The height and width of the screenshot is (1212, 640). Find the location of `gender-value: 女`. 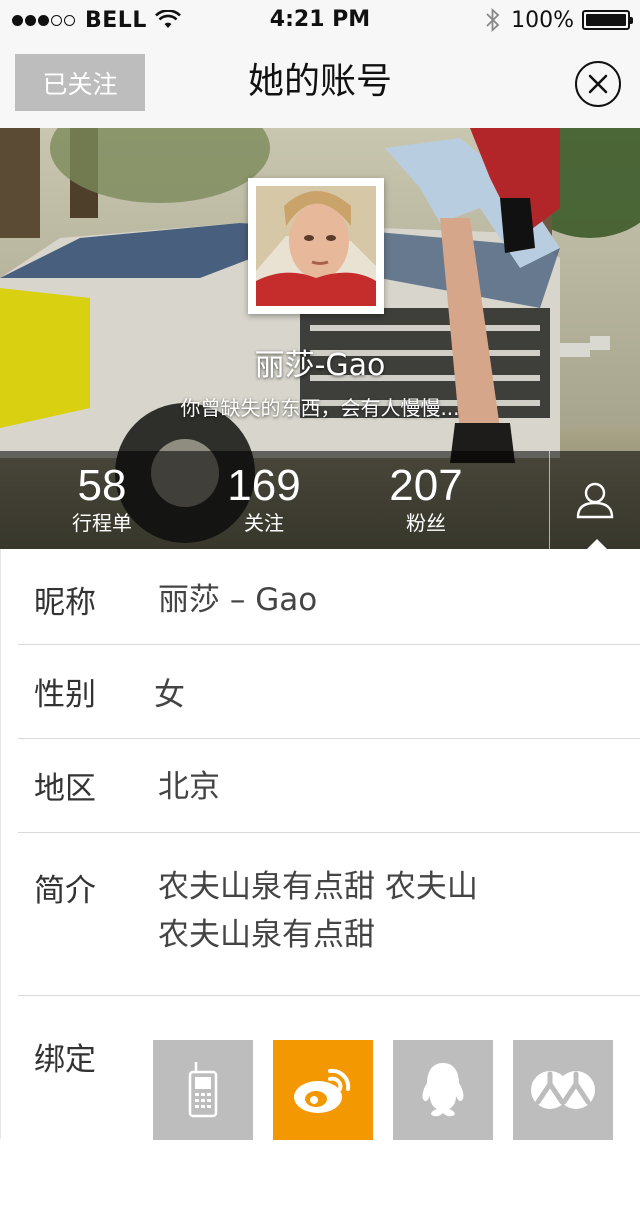

gender-value: 女 is located at coordinates (169, 695).